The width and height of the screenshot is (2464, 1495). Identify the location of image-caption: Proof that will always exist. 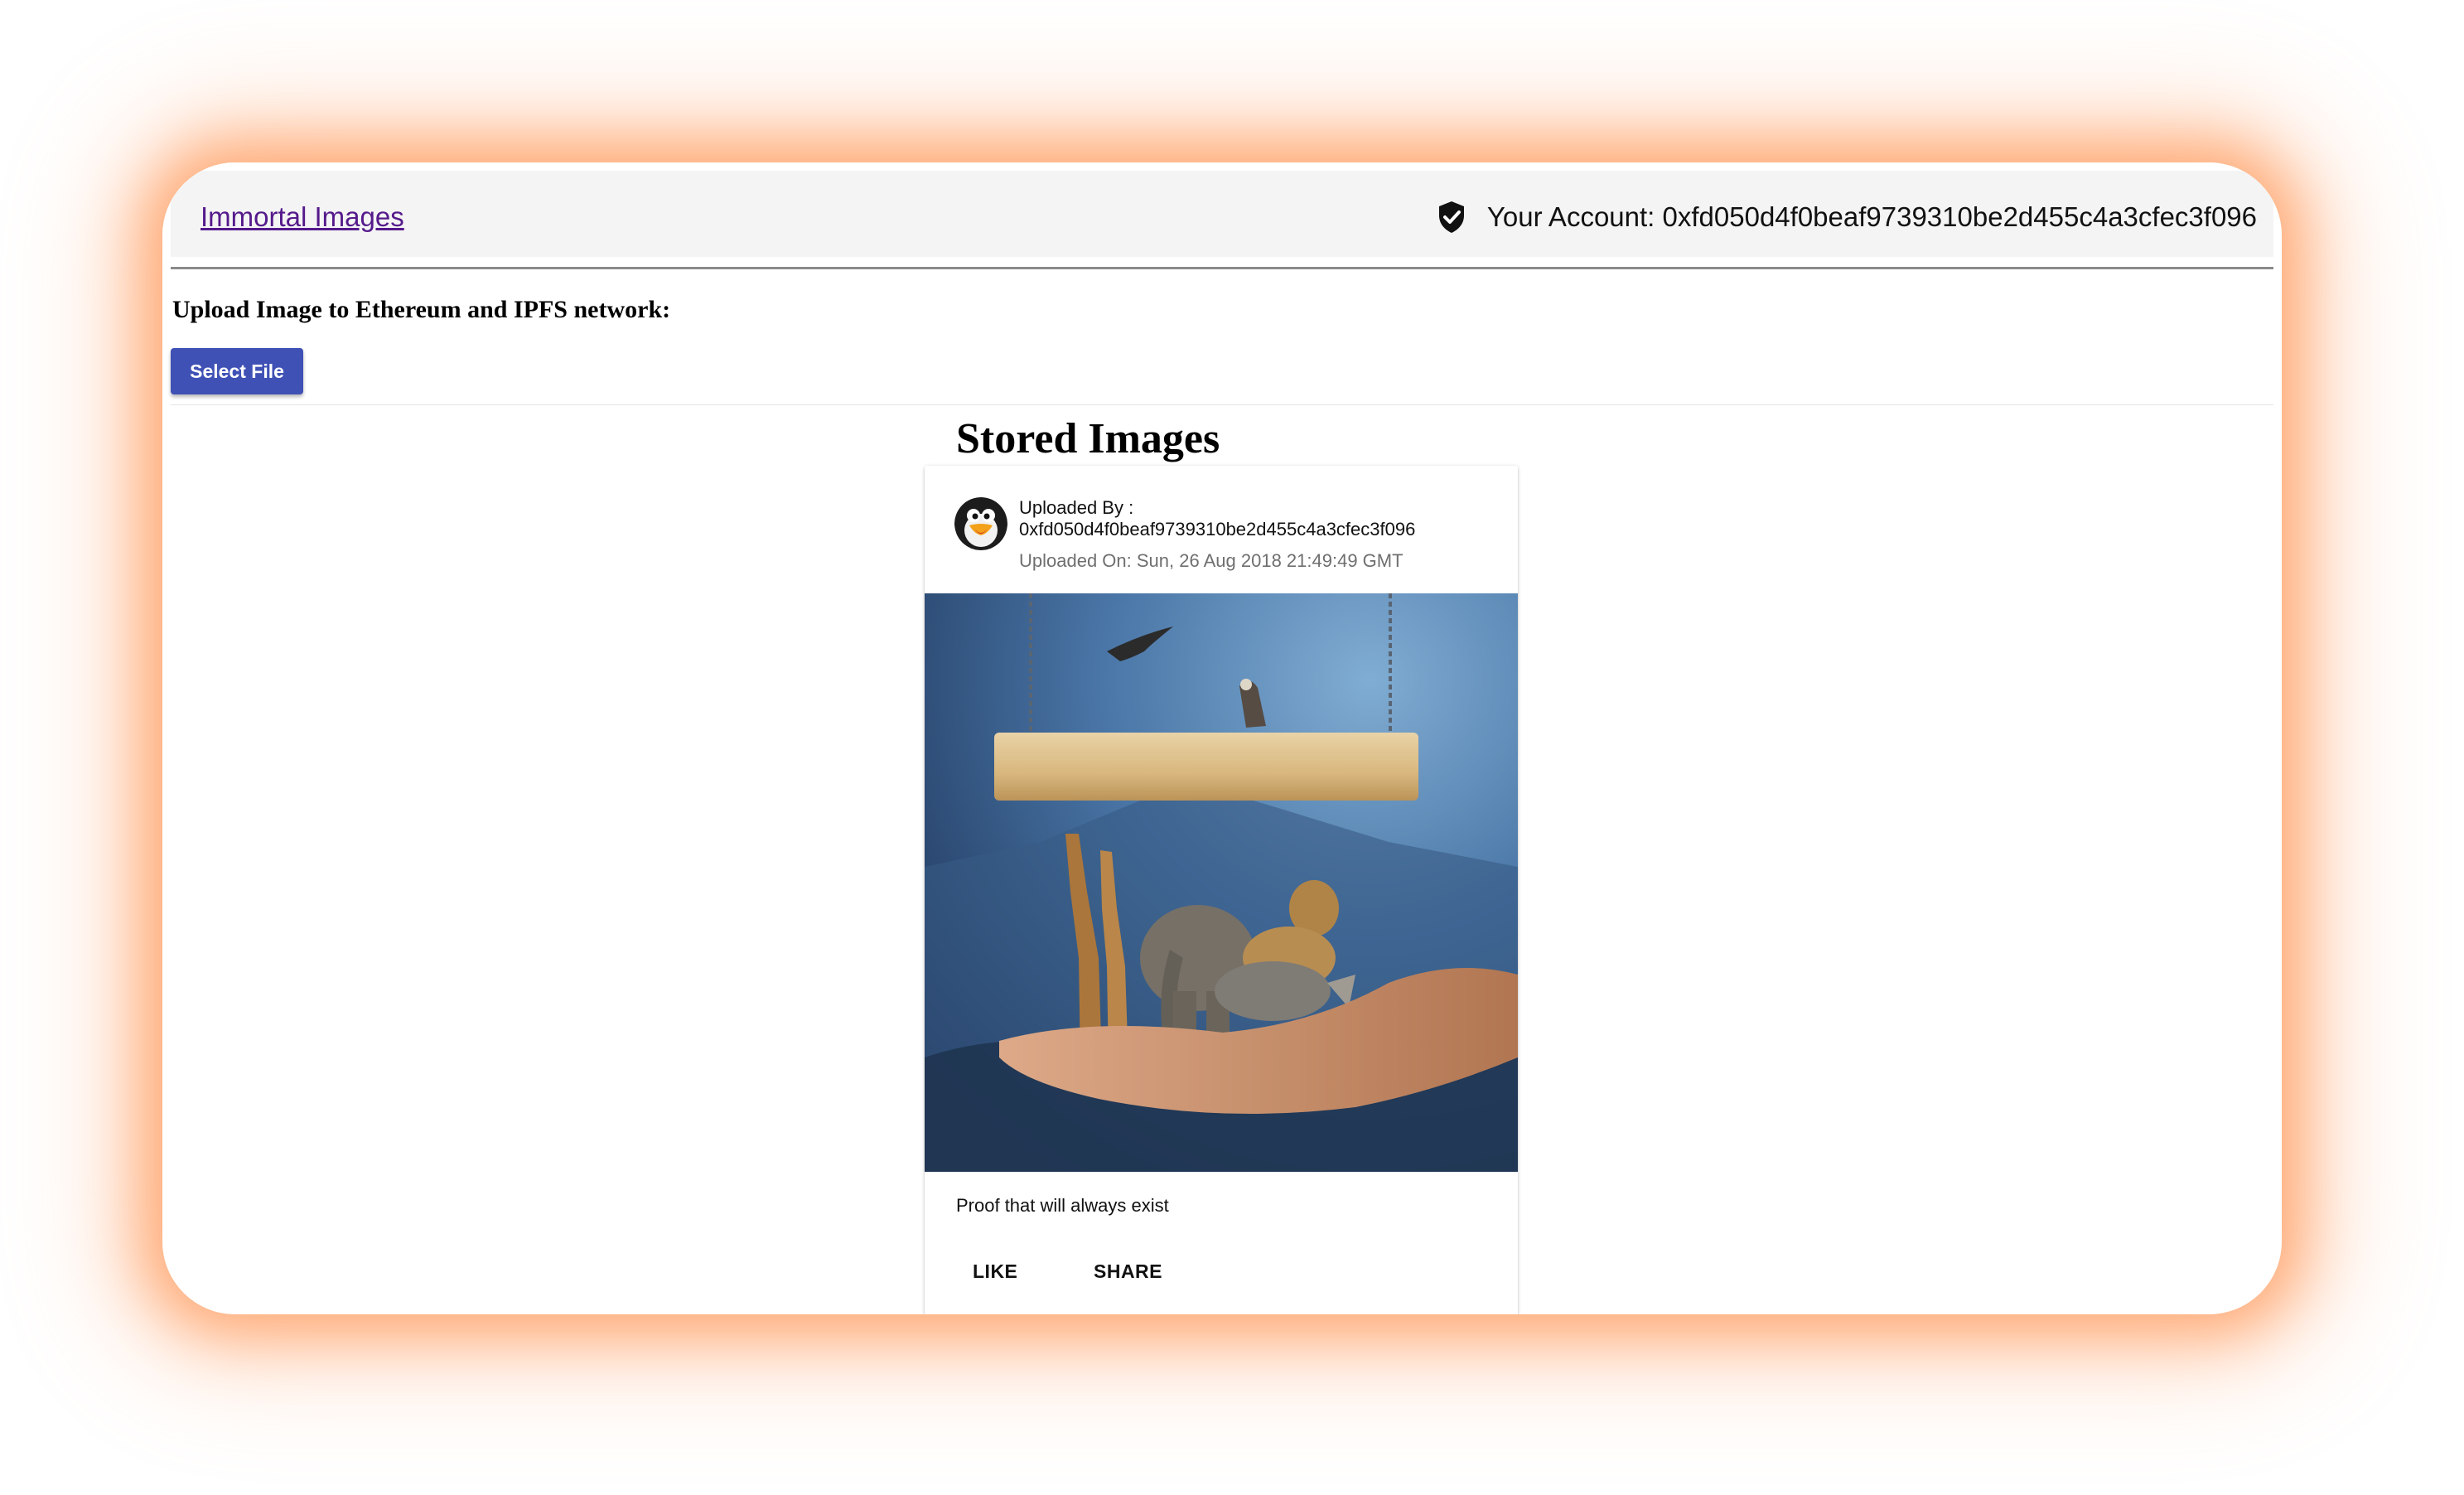
(1062, 1205).